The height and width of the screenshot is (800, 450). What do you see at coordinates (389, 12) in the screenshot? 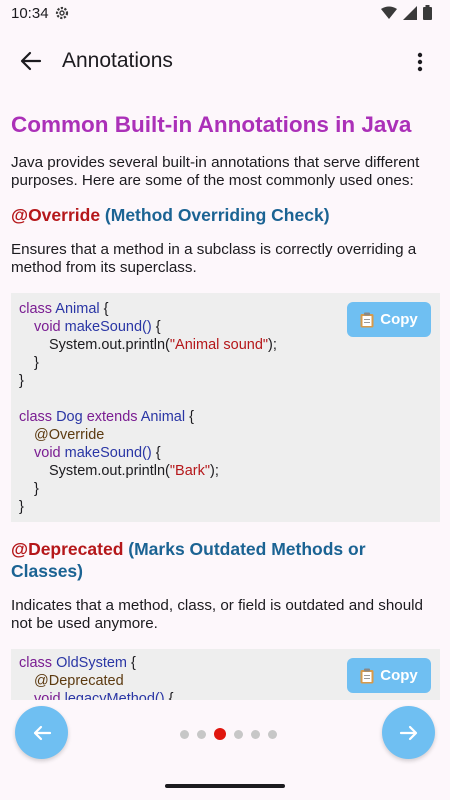
I see `wifi-icon` at bounding box center [389, 12].